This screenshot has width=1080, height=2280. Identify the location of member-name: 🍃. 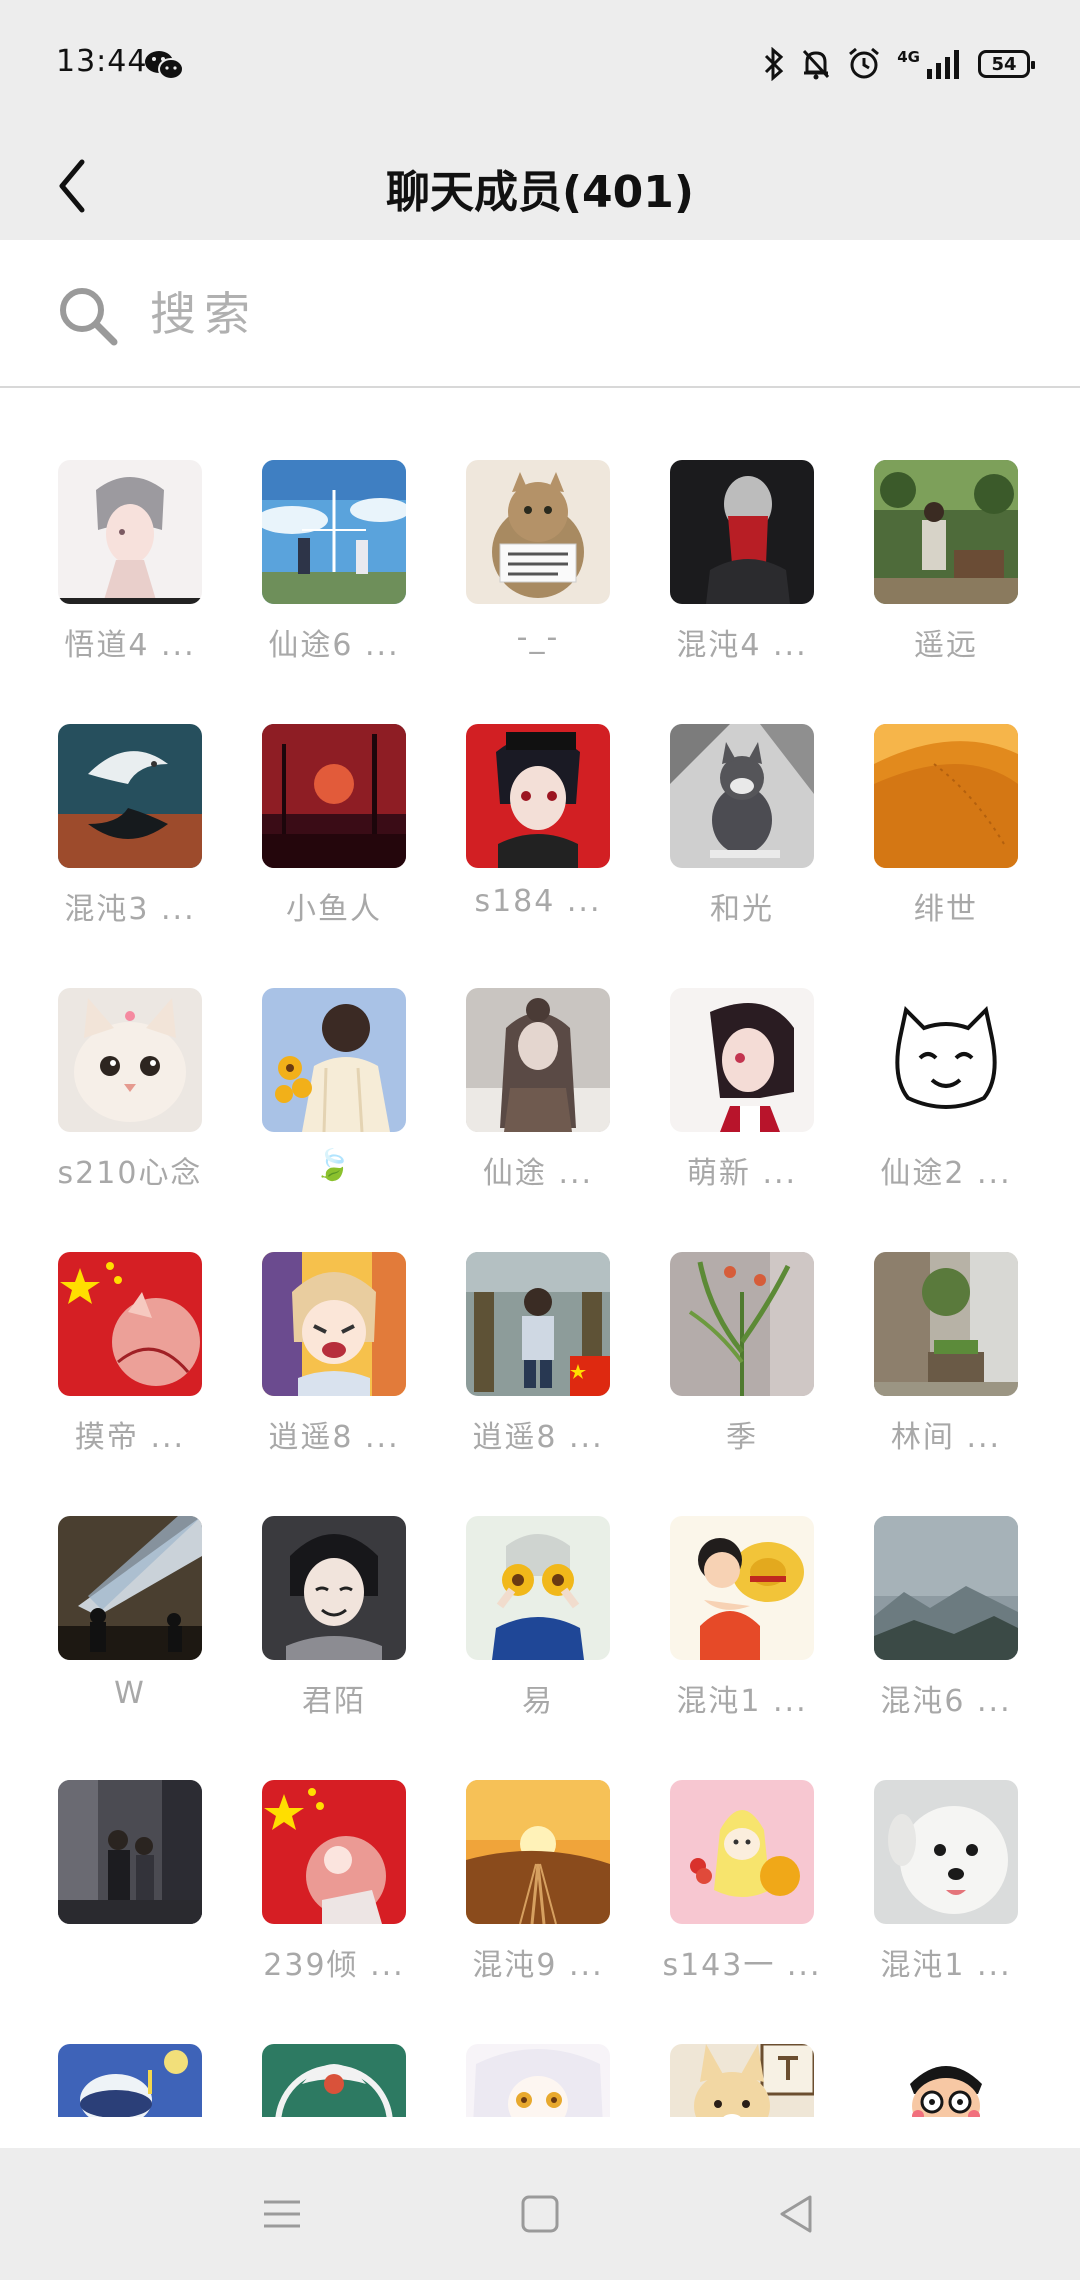
(334, 1165).